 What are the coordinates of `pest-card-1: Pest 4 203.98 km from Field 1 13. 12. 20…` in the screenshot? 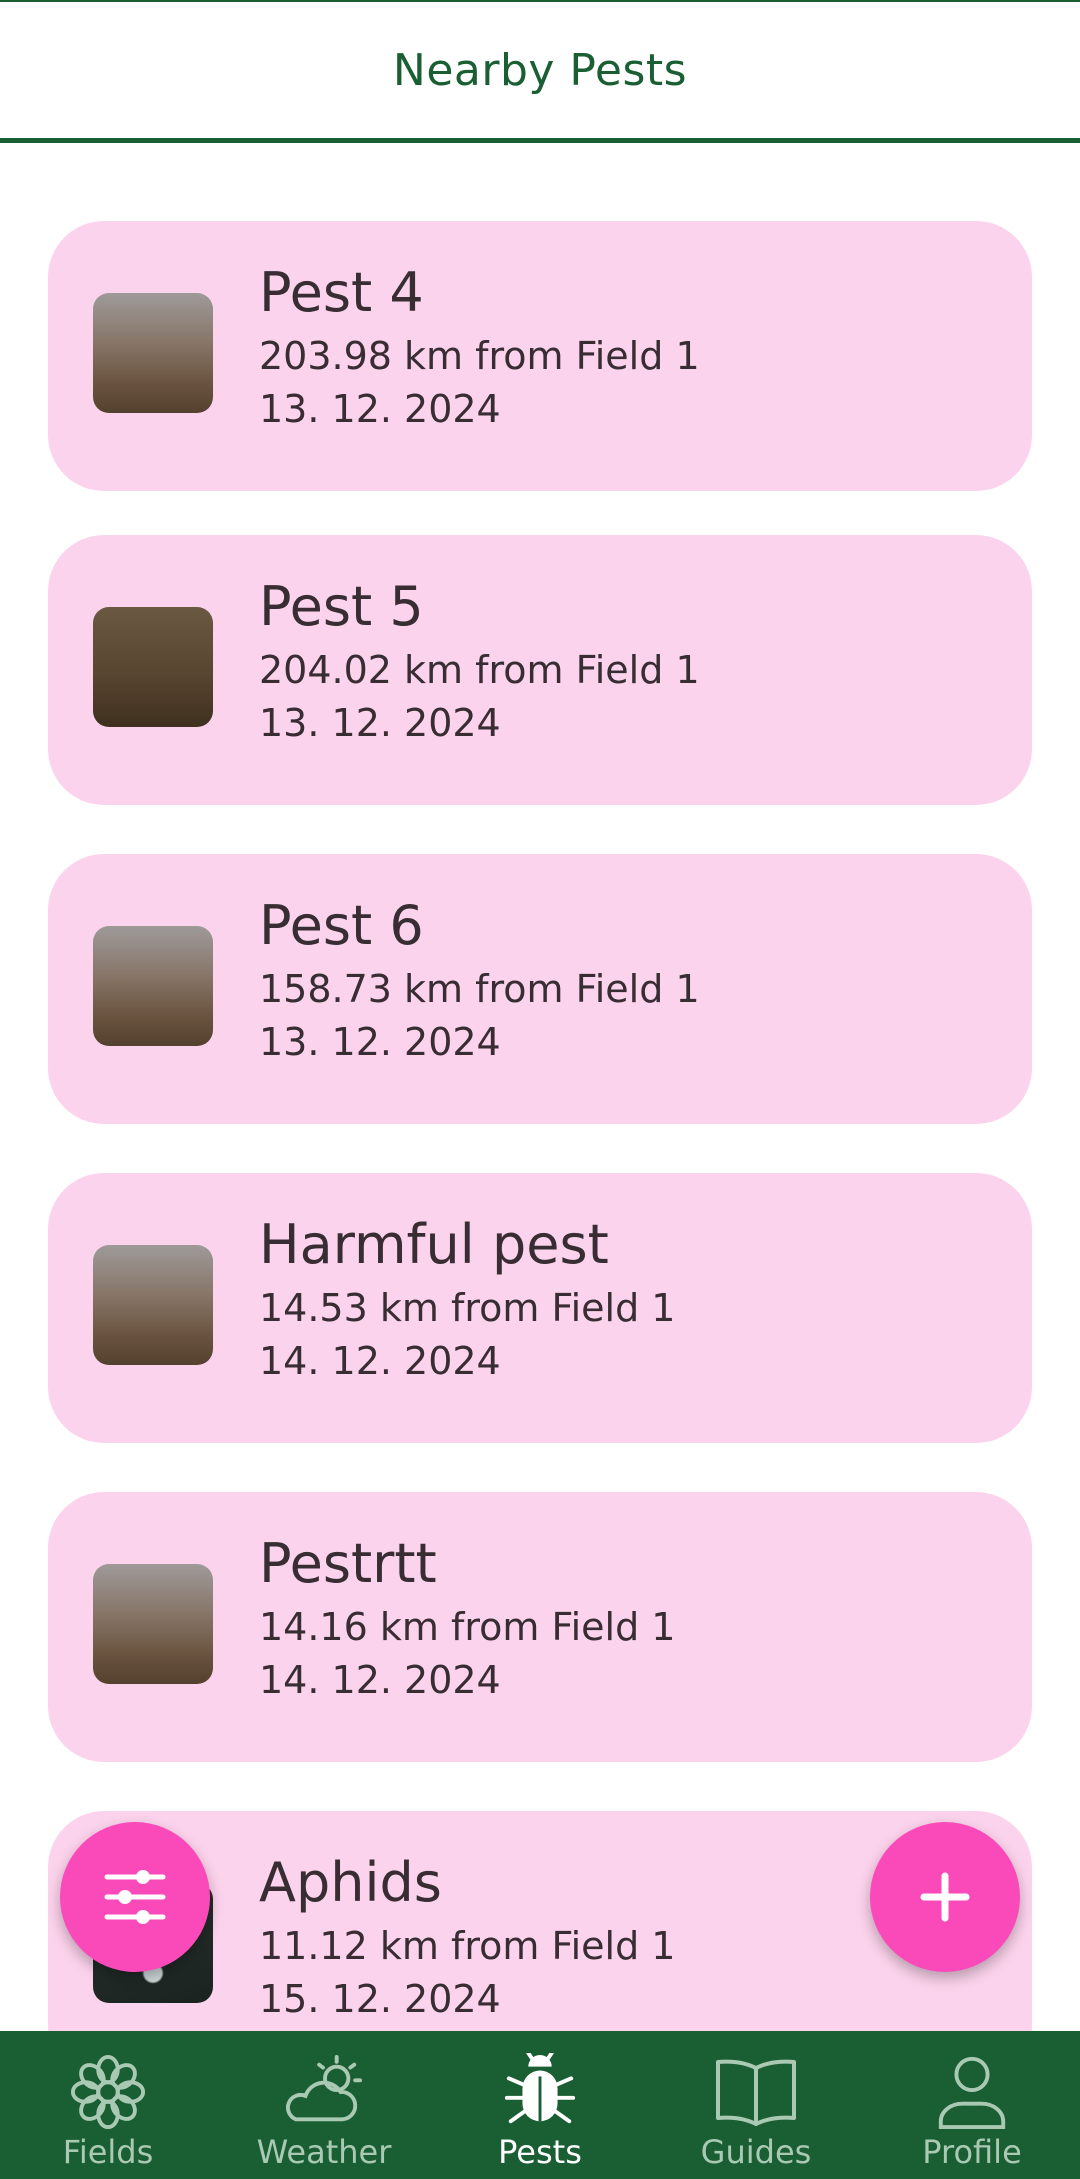 It's located at (540, 356).